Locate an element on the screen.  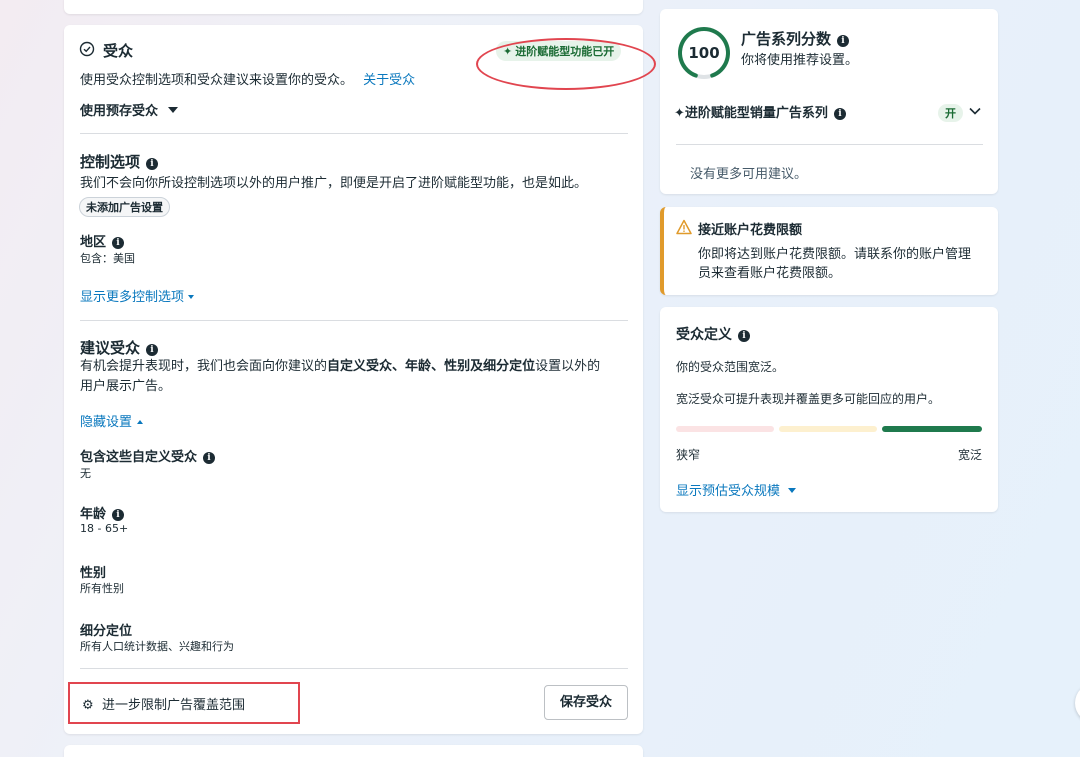
suggestion-desc-sep: 及 is located at coordinates (477, 366).